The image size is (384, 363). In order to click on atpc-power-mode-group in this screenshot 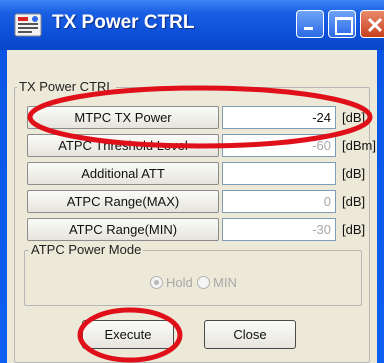, I will do `click(193, 278)`.